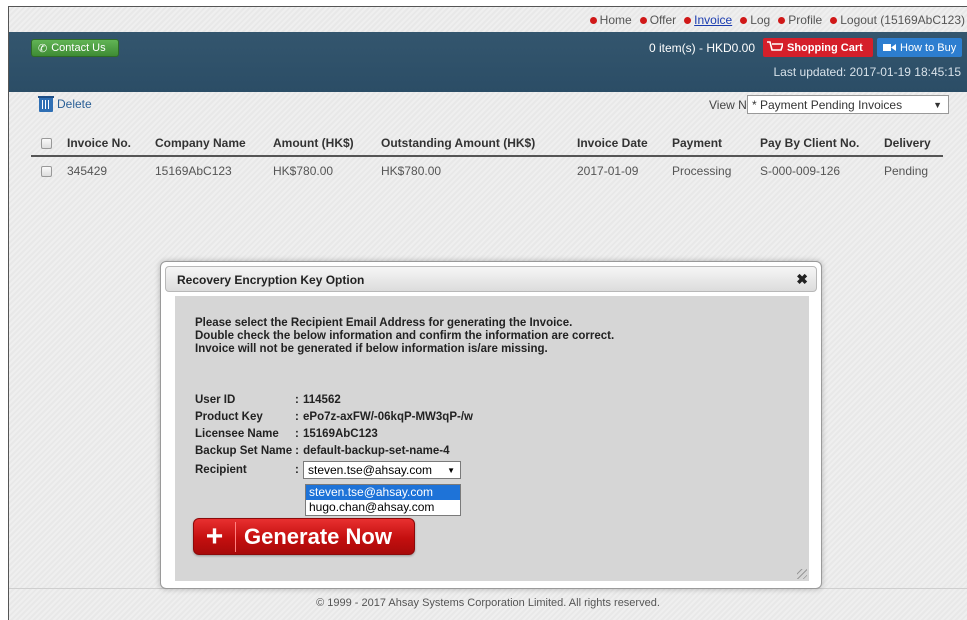  I want to click on user-id-value: 114562, so click(322, 399).